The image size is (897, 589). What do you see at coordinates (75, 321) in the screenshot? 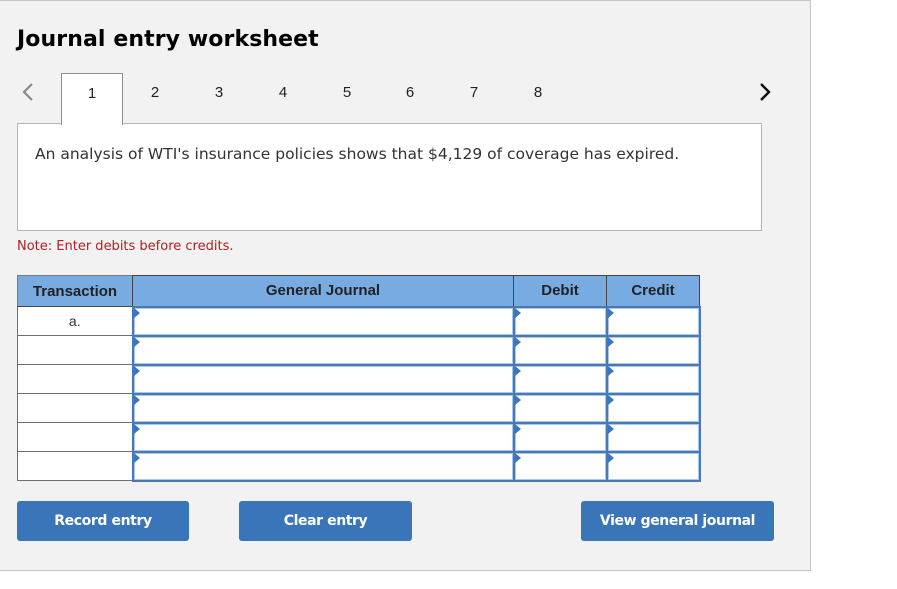
I see `transaction-cell: a.` at bounding box center [75, 321].